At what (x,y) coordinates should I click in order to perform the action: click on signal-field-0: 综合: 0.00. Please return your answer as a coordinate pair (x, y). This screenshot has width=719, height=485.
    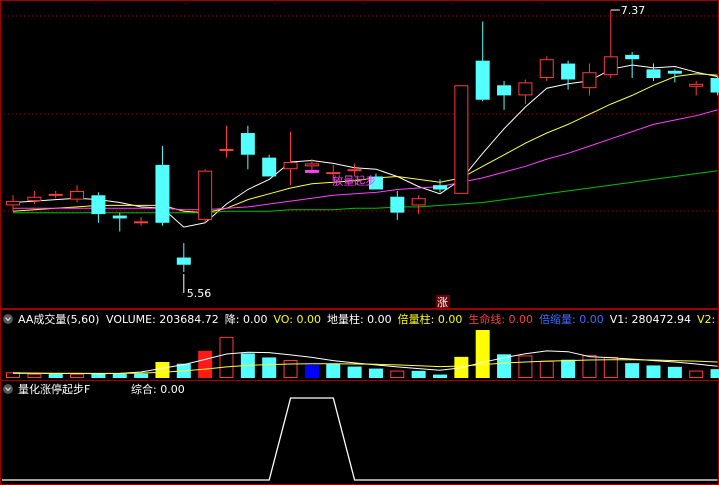
    Looking at the image, I should click on (158, 389).